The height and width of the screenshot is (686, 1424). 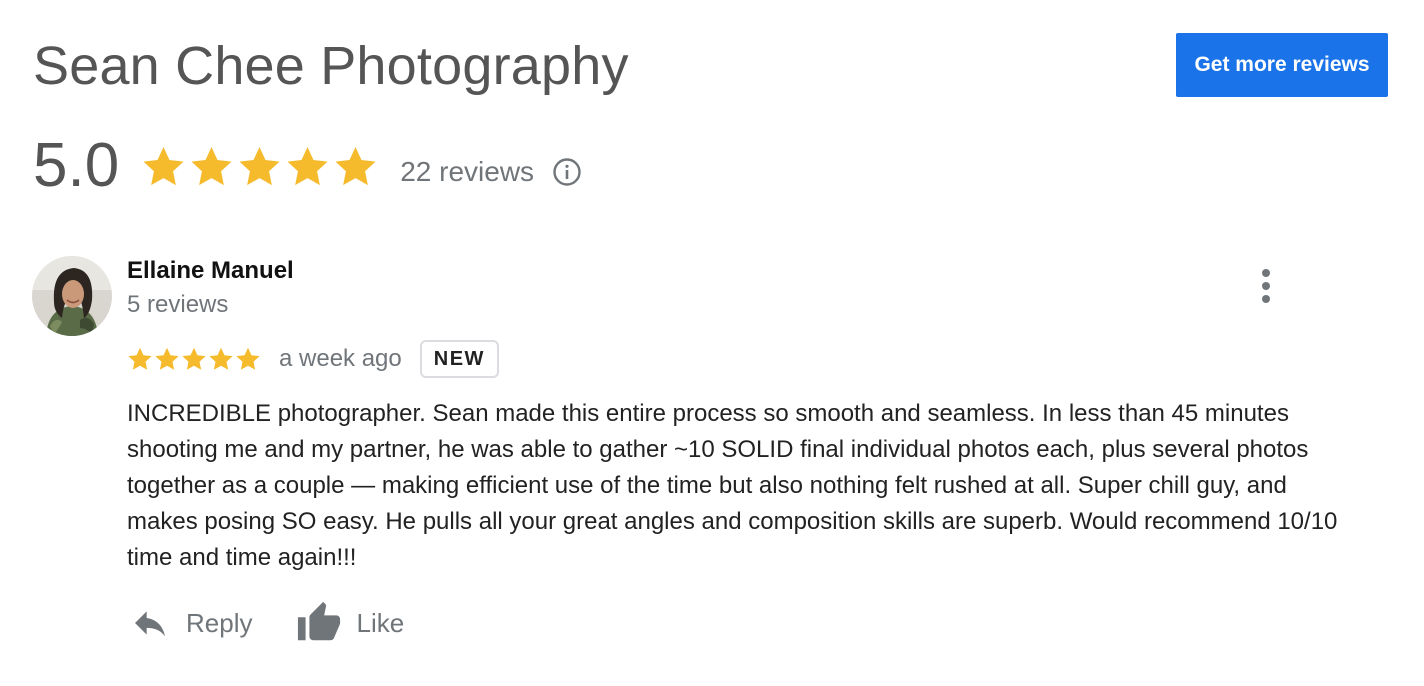 What do you see at coordinates (319, 621) in the screenshot?
I see `thumbs-up-icon` at bounding box center [319, 621].